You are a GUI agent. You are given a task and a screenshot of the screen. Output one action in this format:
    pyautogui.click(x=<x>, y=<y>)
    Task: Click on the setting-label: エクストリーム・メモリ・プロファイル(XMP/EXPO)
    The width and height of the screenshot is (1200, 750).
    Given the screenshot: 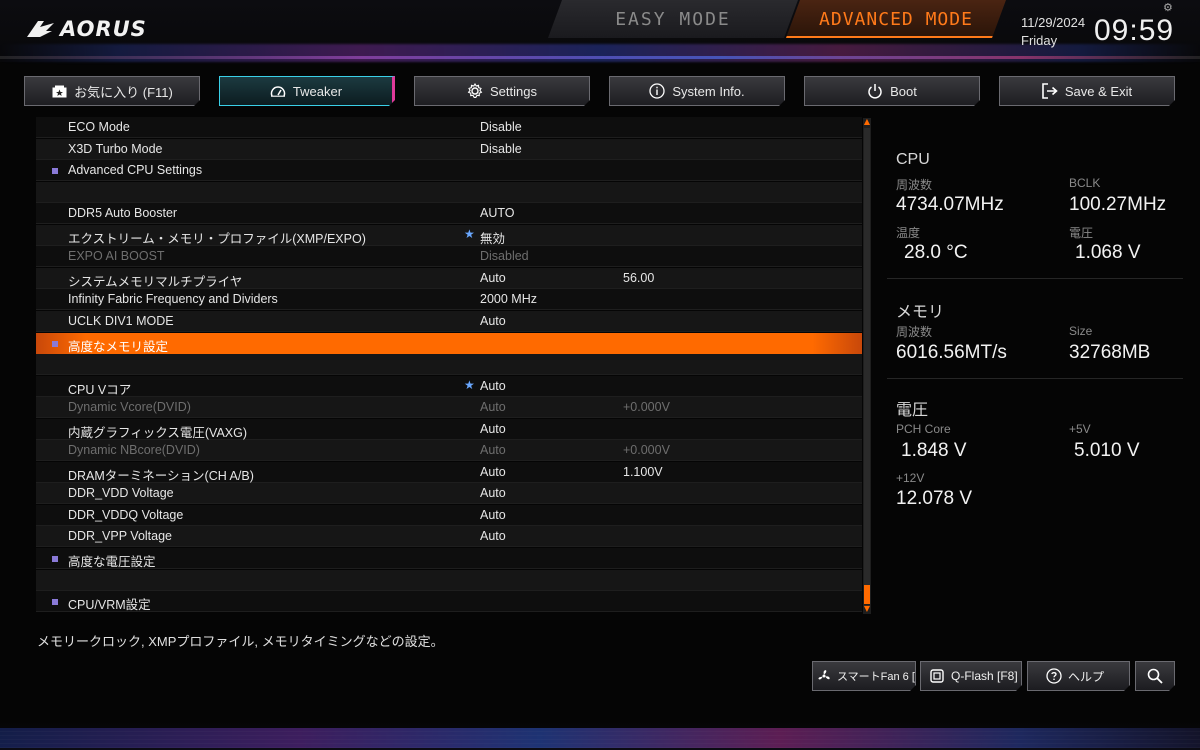 What is the action you would take?
    pyautogui.click(x=217, y=238)
    